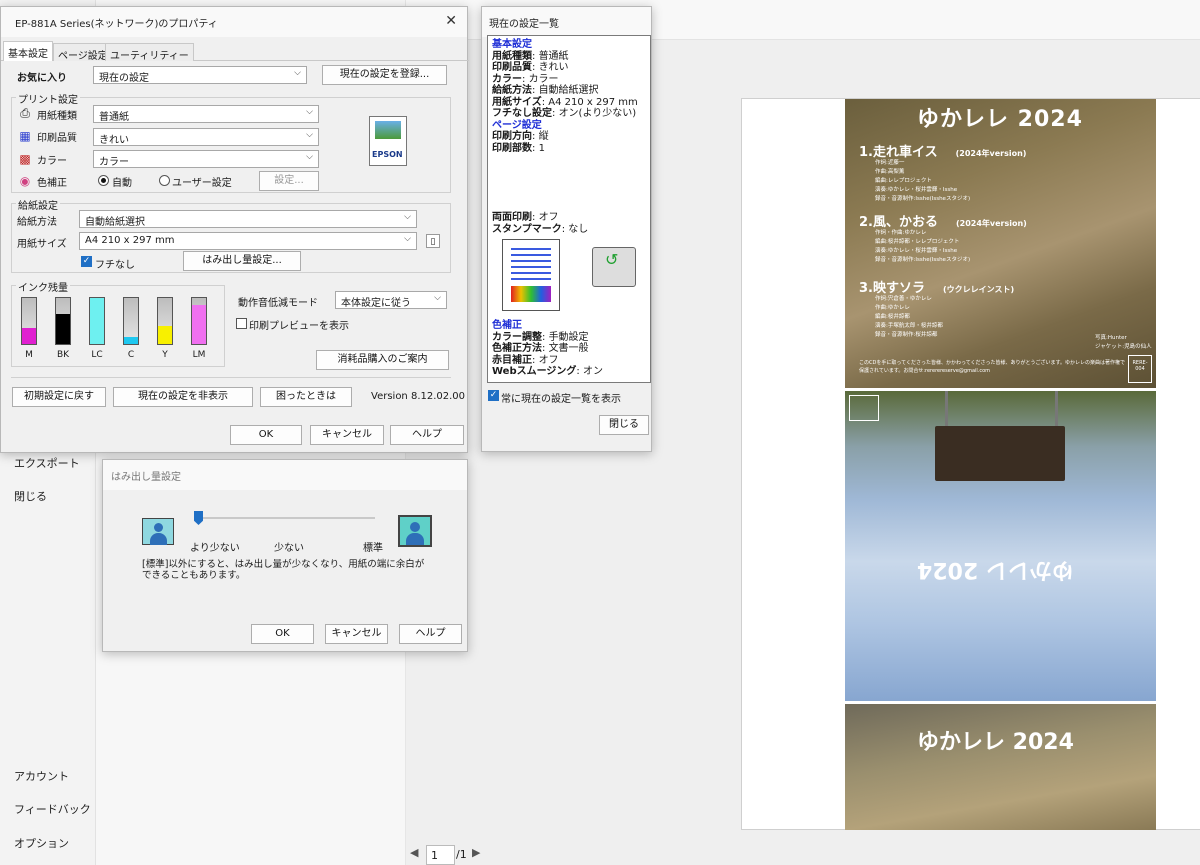 The height and width of the screenshot is (865, 1200). Describe the element at coordinates (206, 159) in the screenshot. I see `color-select: カラー ⌵` at that location.